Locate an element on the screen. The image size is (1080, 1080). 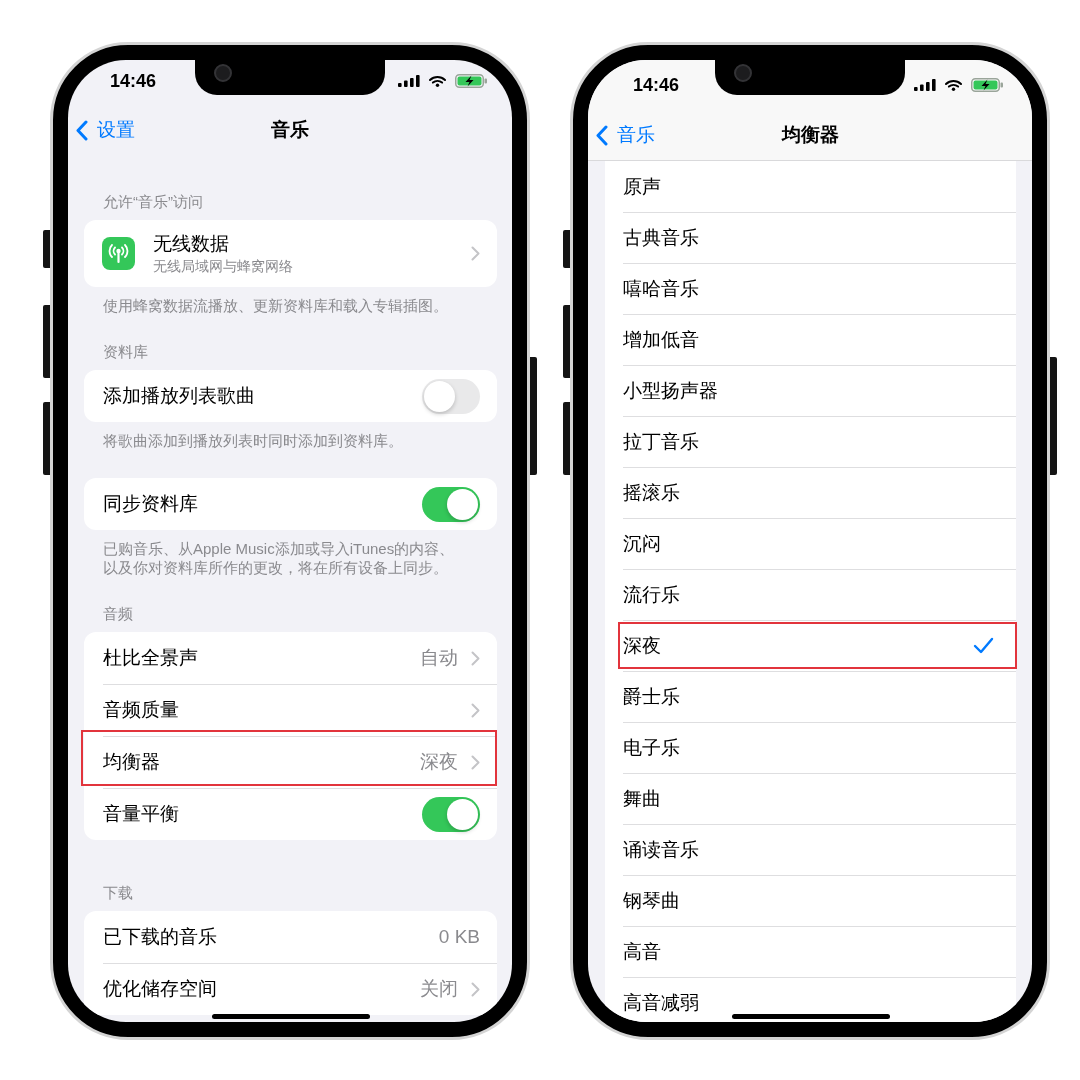
row-label: 已下载的音乐 is located at coordinates (160, 937).